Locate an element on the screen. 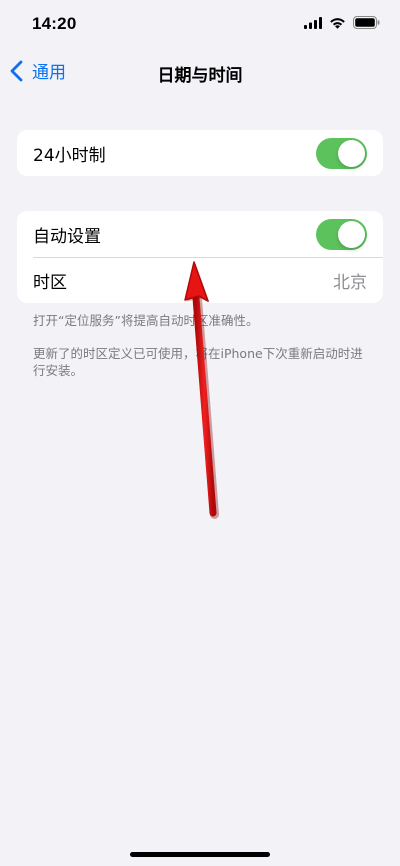 Image resolution: width=400 pixels, height=866 pixels. settings-group-24h: 24小时制 is located at coordinates (200, 153).